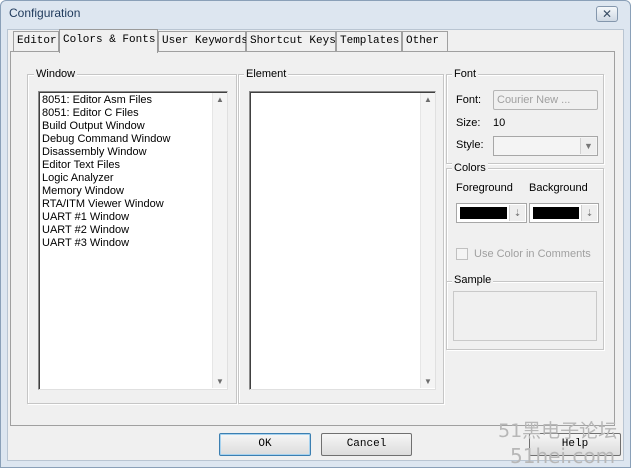 This screenshot has height=468, width=631. I want to click on list-item: 8051: Editor C Files, so click(90, 113).